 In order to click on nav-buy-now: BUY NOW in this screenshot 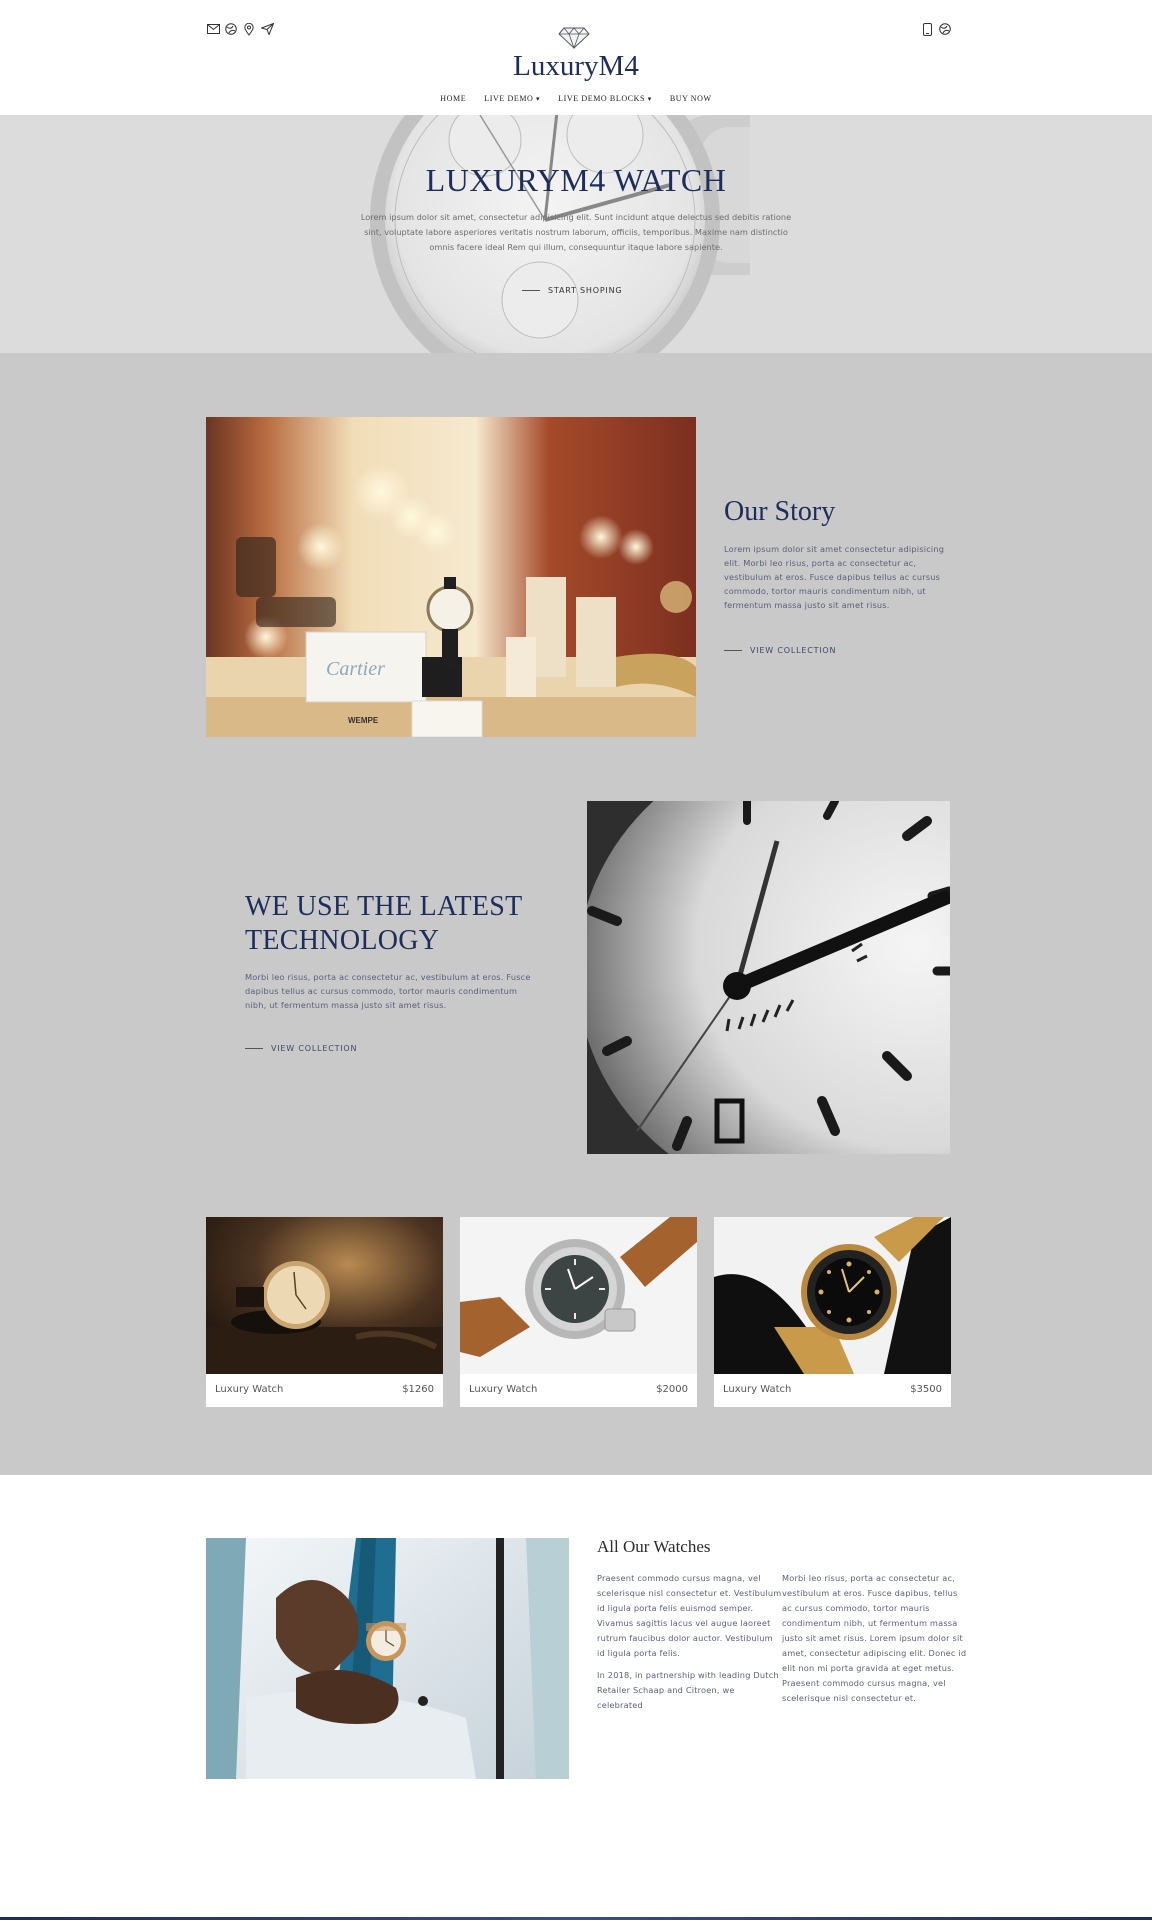, I will do `click(691, 98)`.